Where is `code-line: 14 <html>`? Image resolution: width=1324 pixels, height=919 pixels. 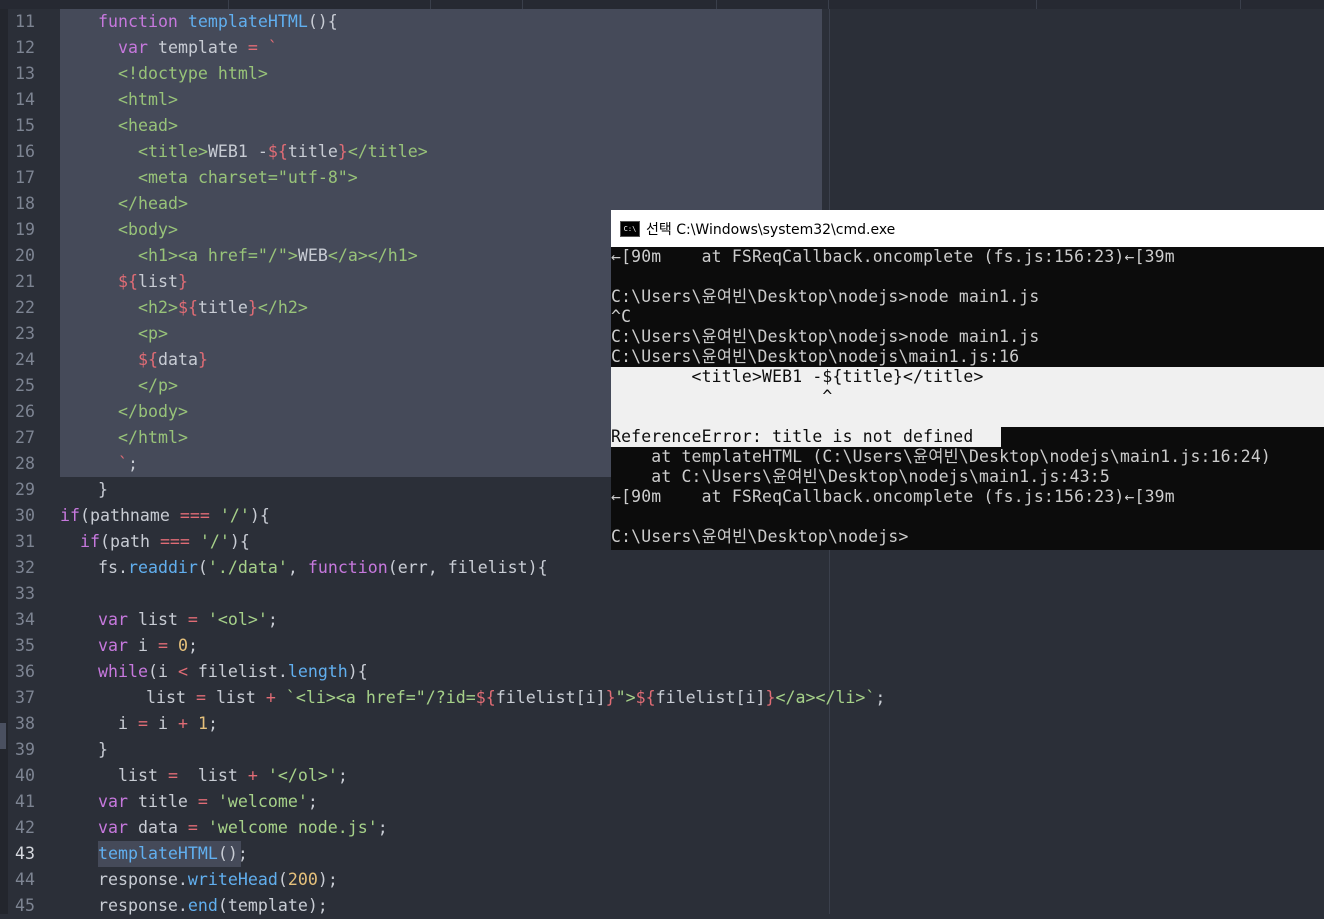
code-line: 14 <html> is located at coordinates (666, 100).